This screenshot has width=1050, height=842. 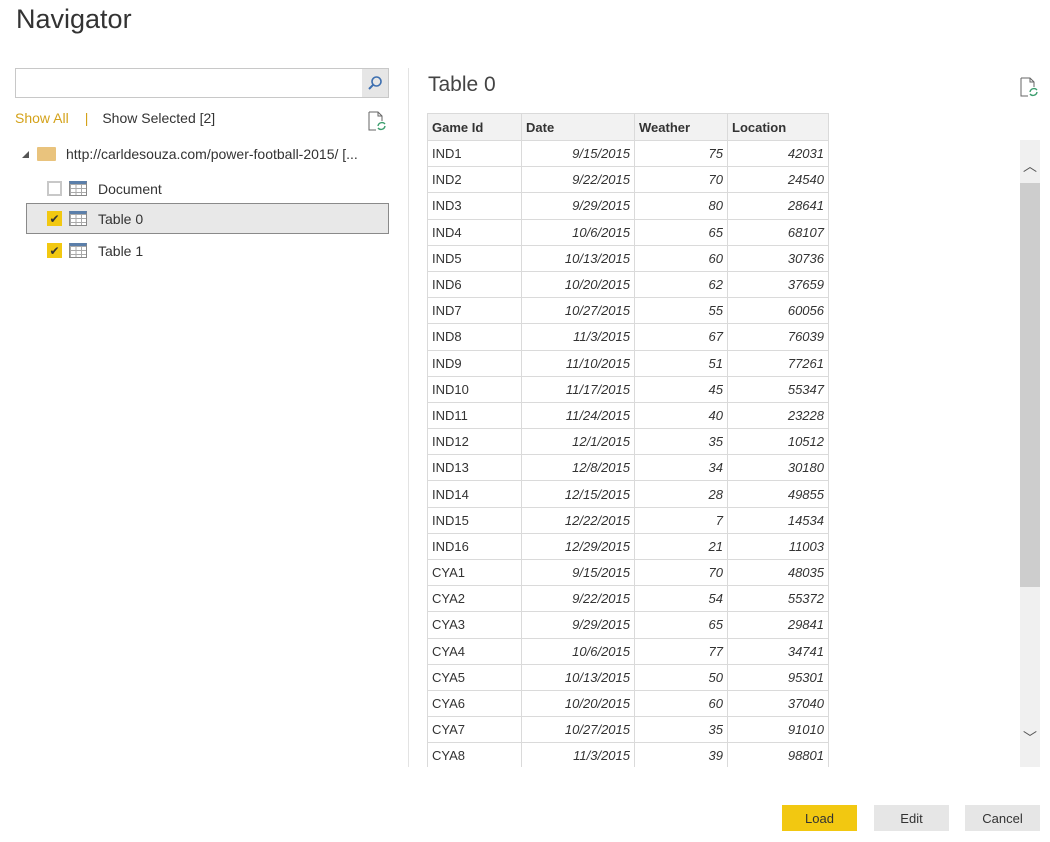 What do you see at coordinates (474, 415) in the screenshot?
I see `table-cell: IND11` at bounding box center [474, 415].